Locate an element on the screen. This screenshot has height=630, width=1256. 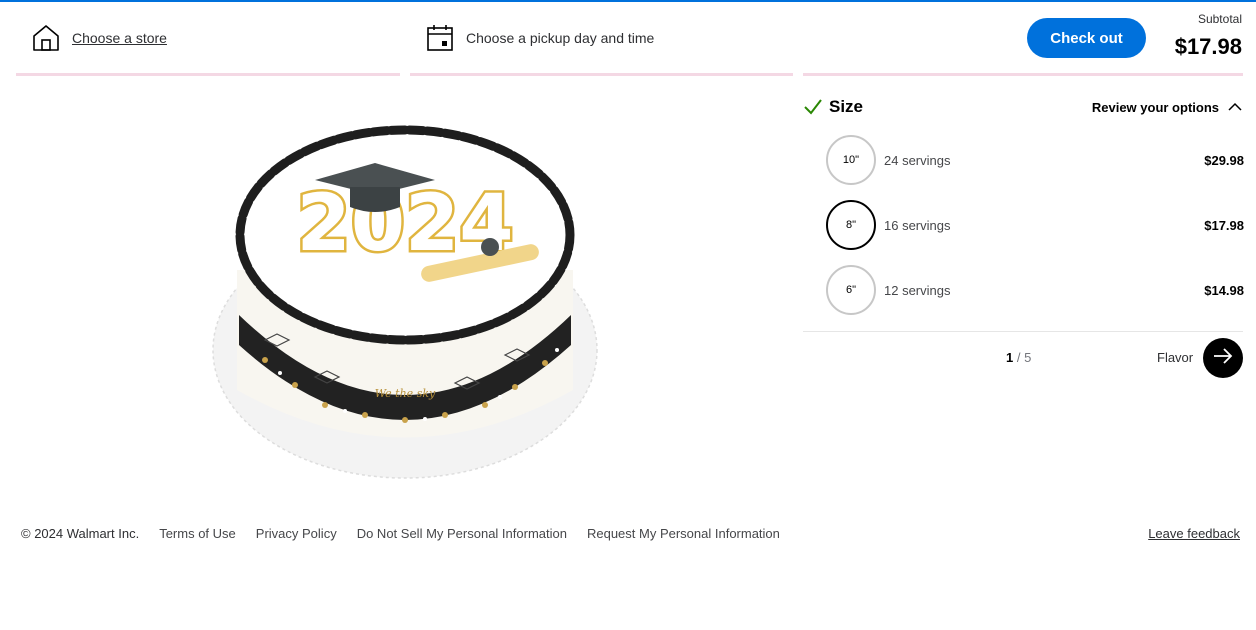
servings-label: 24 servings is located at coordinates (917, 160).